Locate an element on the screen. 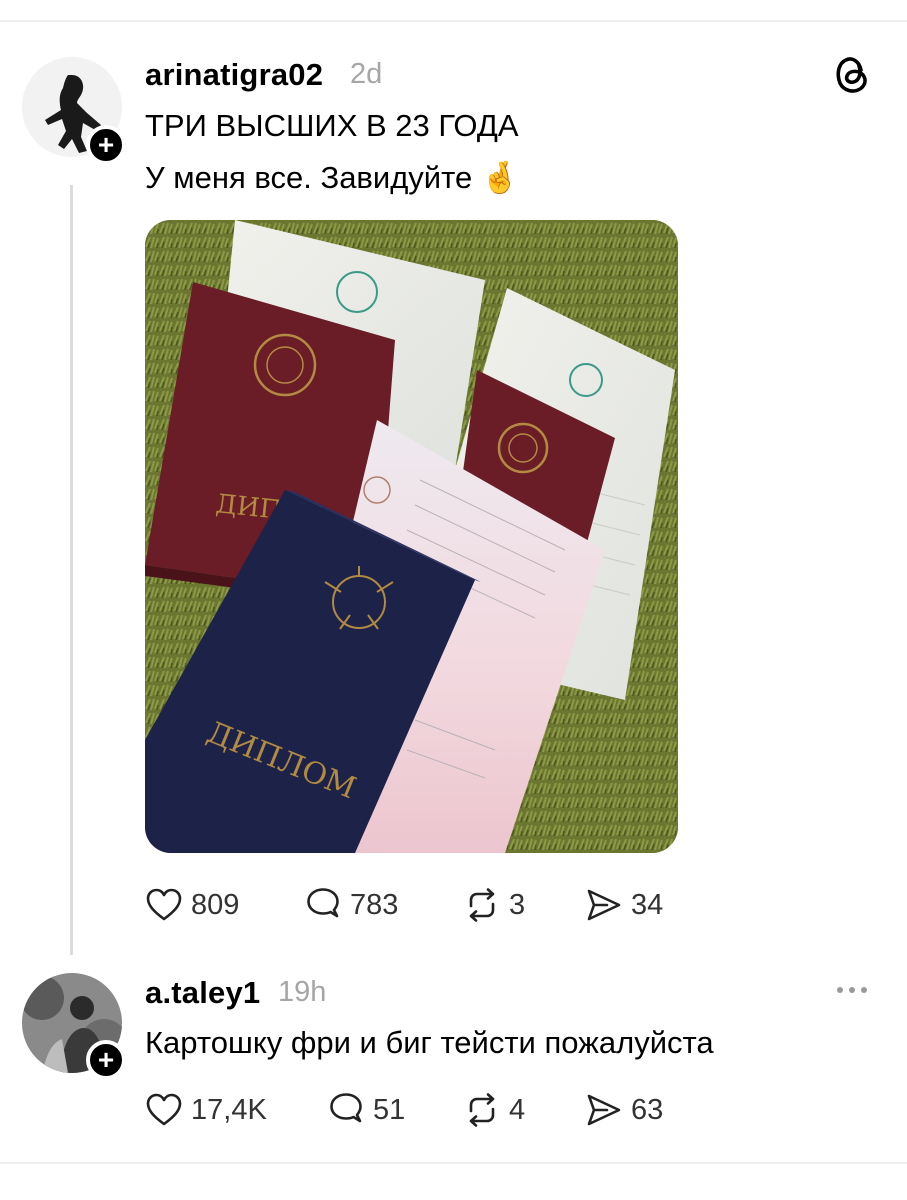 Image resolution: width=907 pixels, height=1200 pixels. threads-icon is located at coordinates (852, 74).